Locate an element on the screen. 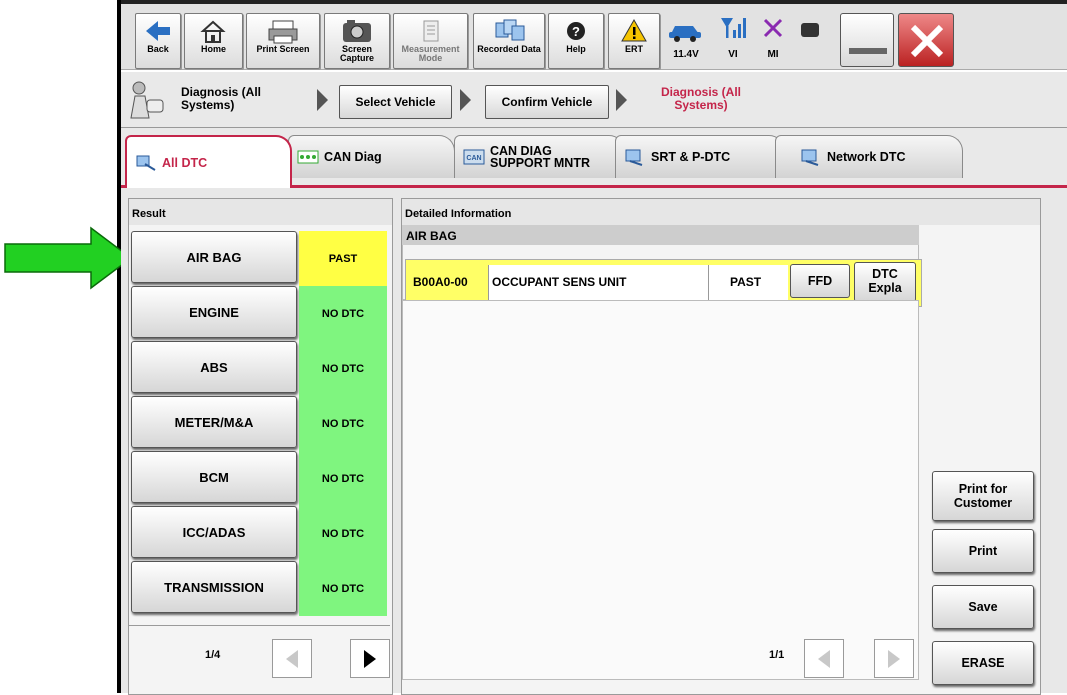 The width and height of the screenshot is (1067, 695). result-next-page-button is located at coordinates (370, 658).